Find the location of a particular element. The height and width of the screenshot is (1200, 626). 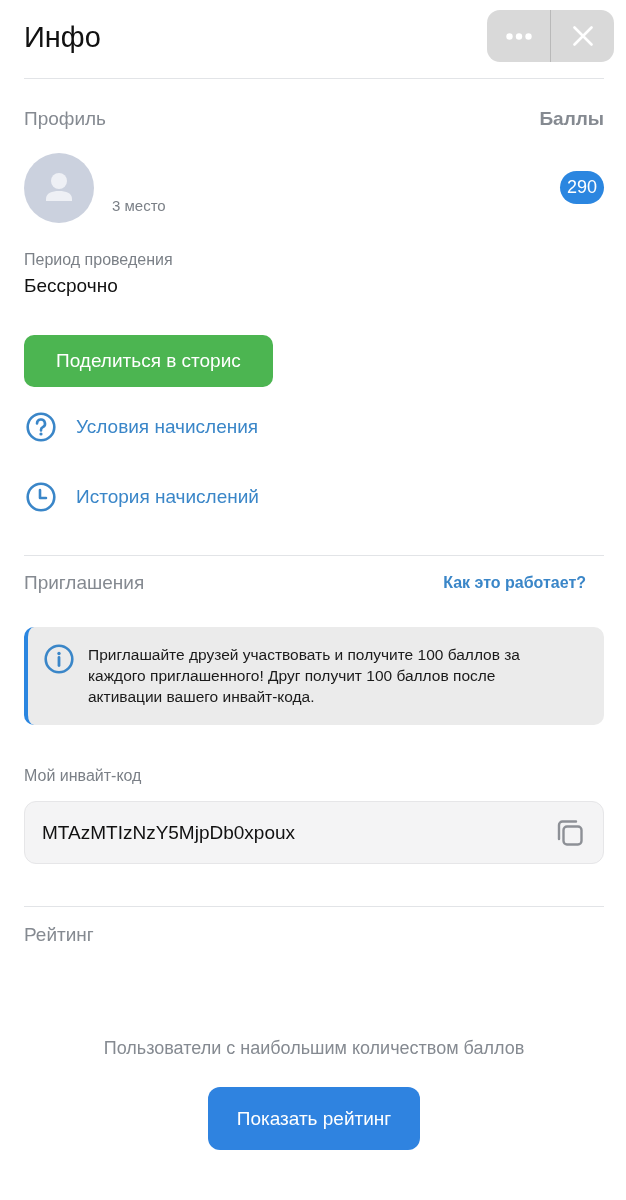

points-heading: Баллы is located at coordinates (571, 119).